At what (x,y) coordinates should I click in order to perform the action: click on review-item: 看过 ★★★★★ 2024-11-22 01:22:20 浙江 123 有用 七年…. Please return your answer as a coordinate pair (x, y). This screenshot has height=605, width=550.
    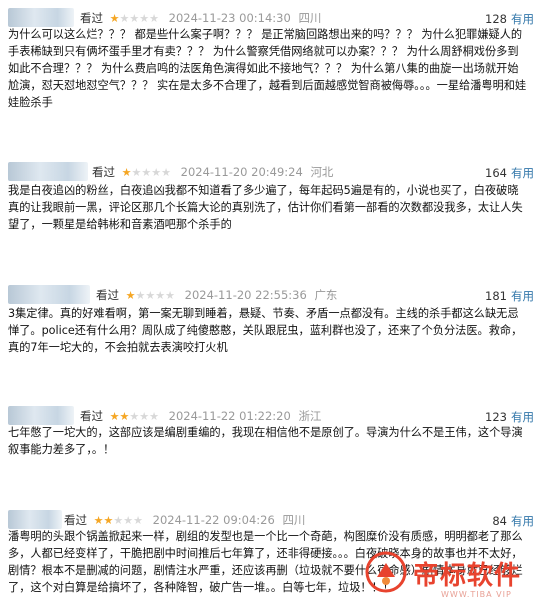
    Looking at the image, I should click on (275, 430).